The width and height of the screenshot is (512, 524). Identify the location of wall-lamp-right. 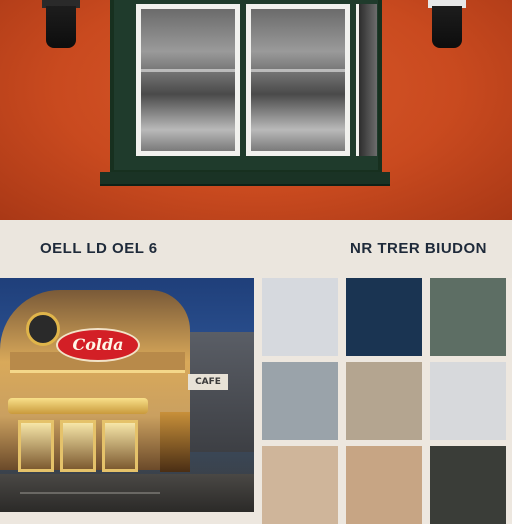
(447, 24).